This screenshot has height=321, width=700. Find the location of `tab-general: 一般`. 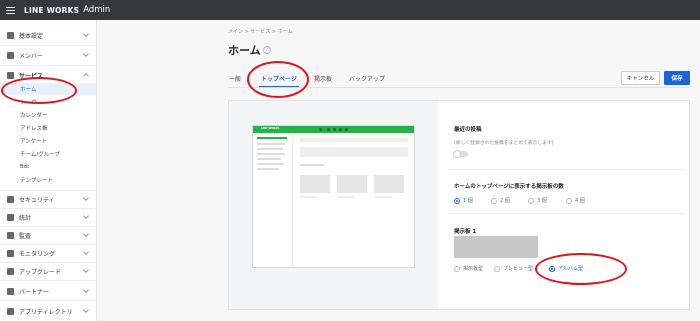

tab-general: 一般 is located at coordinates (235, 78).